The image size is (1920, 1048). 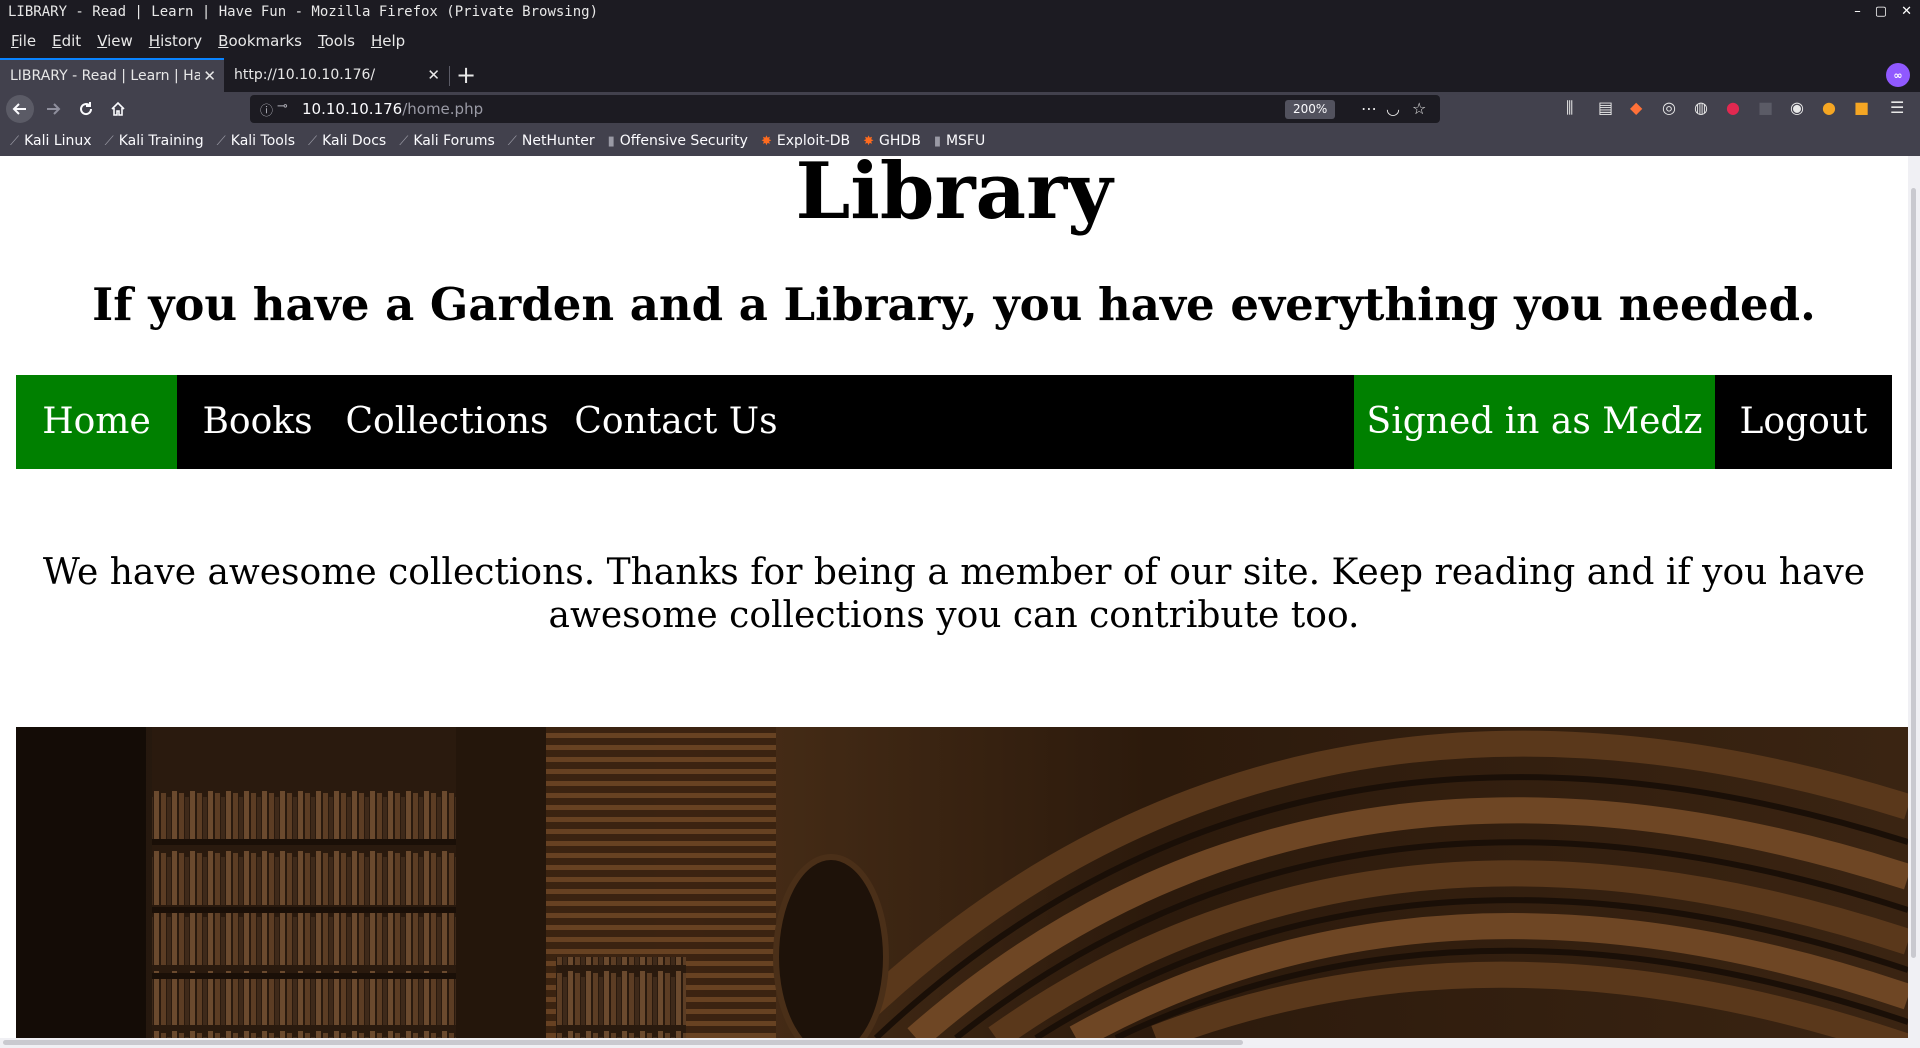 I want to click on url-text: 10.10.10.176/home.php, so click(x=392, y=109).